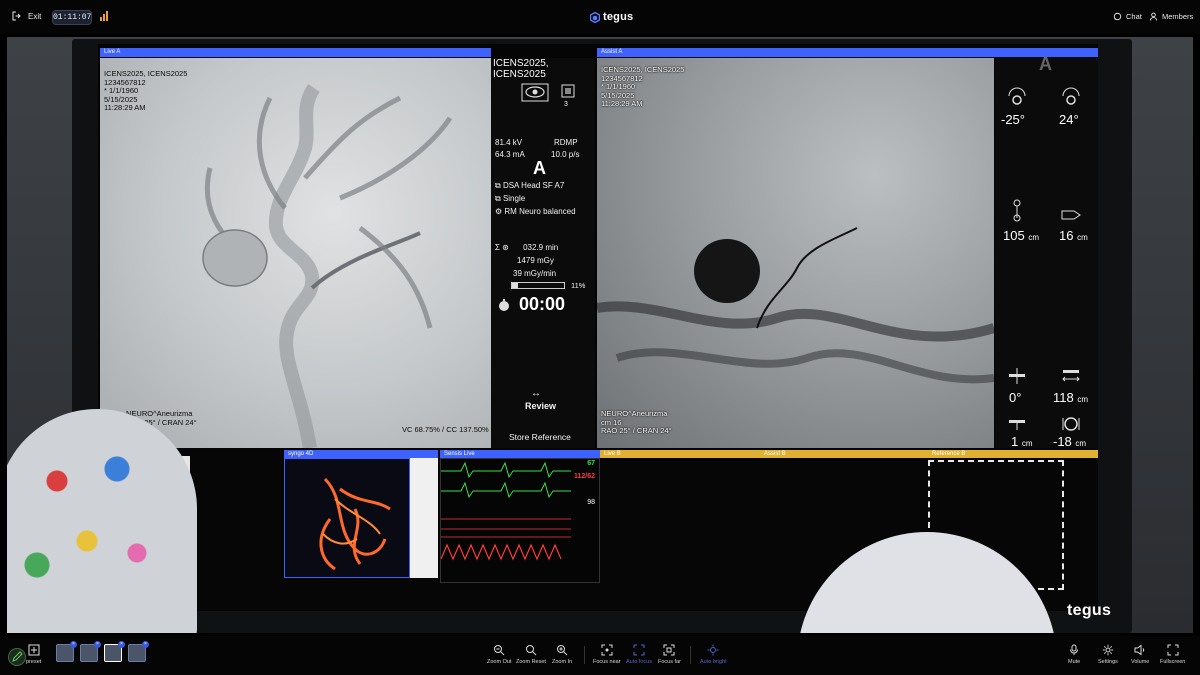 The height and width of the screenshot is (675, 1200). Describe the element at coordinates (591, 502) in the screenshot. I see `spo2-value: 98` at that location.